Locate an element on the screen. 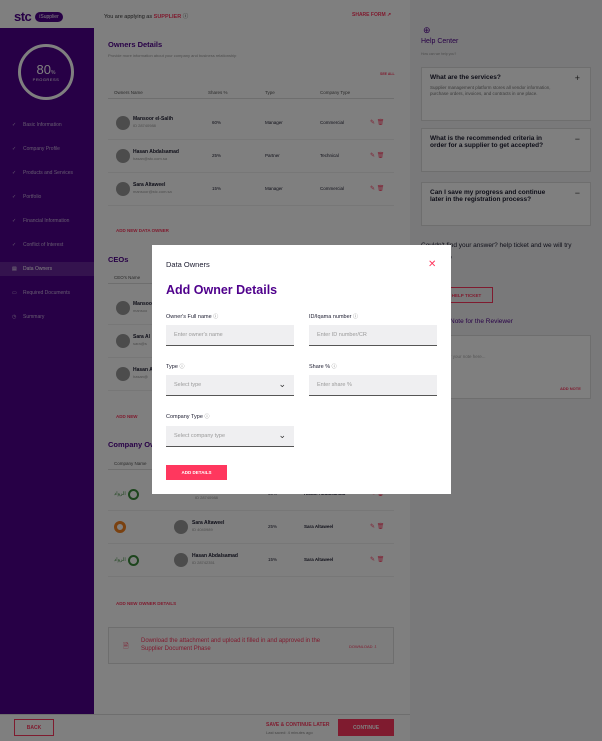 The width and height of the screenshot is (602, 741). type-label: Type ⓘ is located at coordinates (175, 366).